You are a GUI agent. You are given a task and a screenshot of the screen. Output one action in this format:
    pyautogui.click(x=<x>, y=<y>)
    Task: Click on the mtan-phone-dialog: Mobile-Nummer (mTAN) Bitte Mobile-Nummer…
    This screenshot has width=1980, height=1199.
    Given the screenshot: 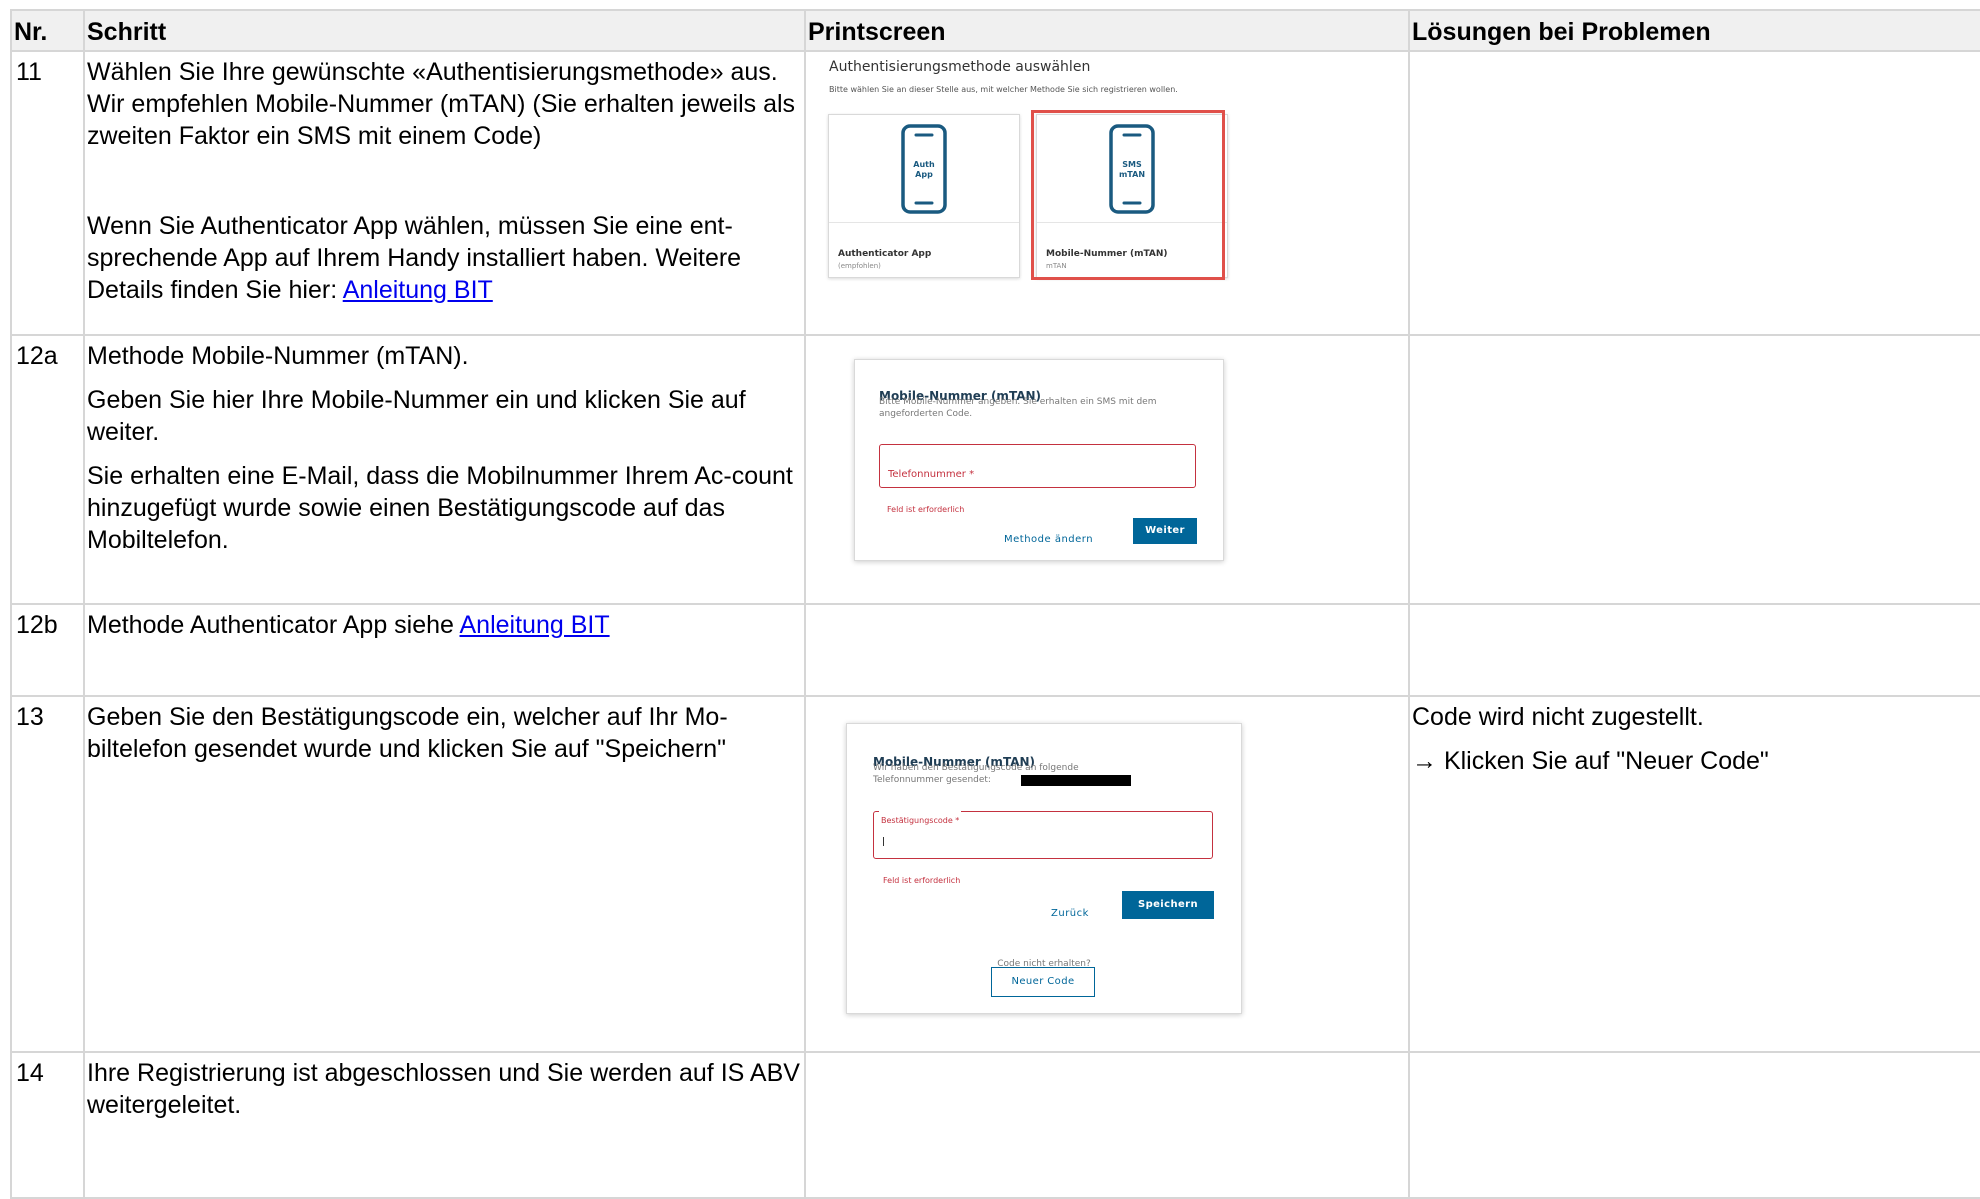 What is the action you would take?
    pyautogui.click(x=1039, y=460)
    